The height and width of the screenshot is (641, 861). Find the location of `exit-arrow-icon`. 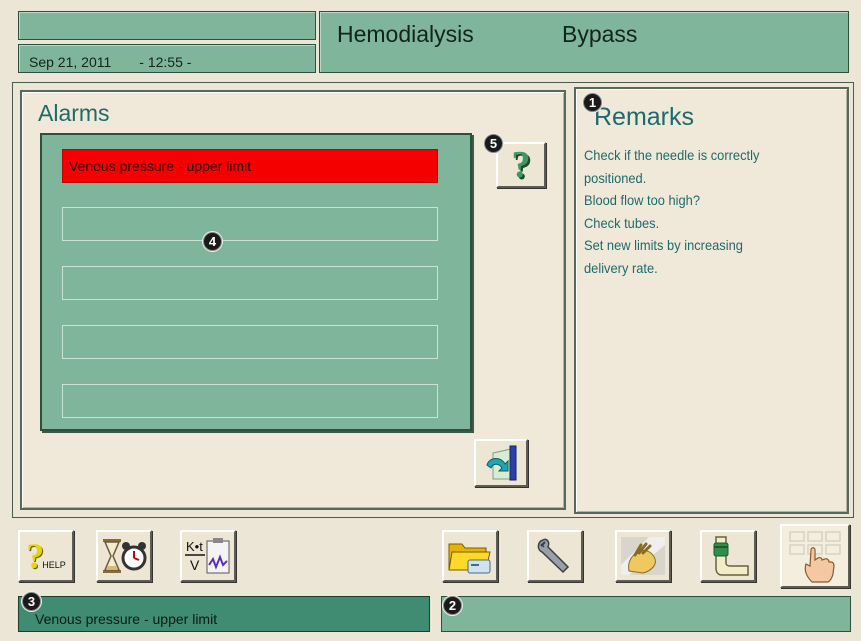

exit-arrow-icon is located at coordinates (501, 463).